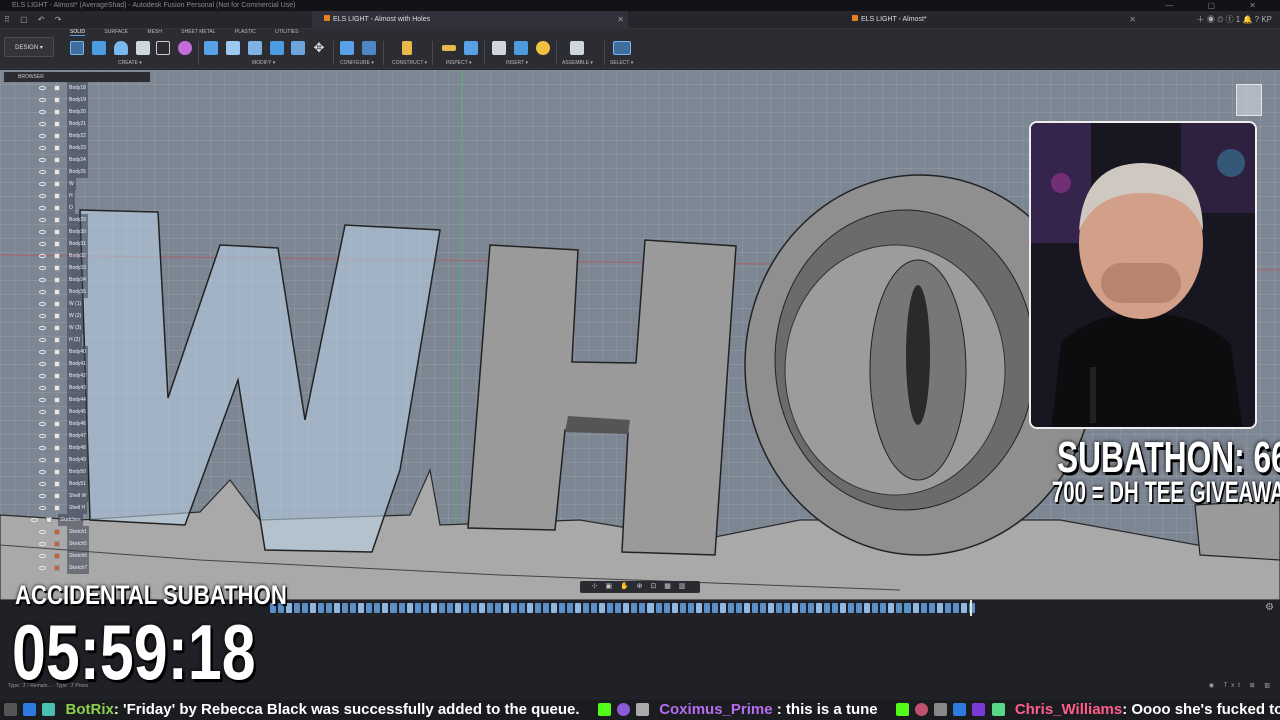 This screenshot has height=720, width=1280. What do you see at coordinates (255, 48) in the screenshot?
I see `chamfer-icon` at bounding box center [255, 48].